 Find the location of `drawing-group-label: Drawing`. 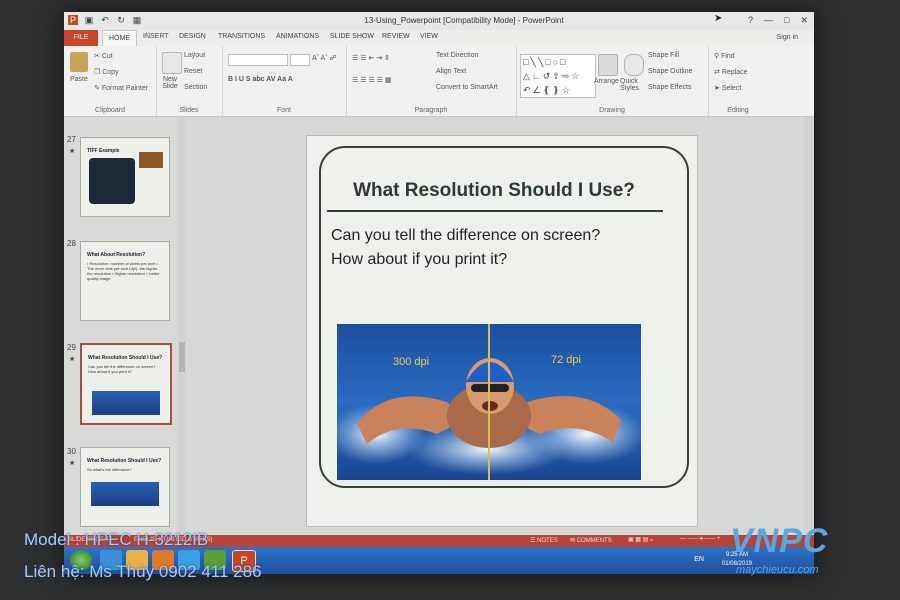

drawing-group-label: Drawing is located at coordinates (612, 110).